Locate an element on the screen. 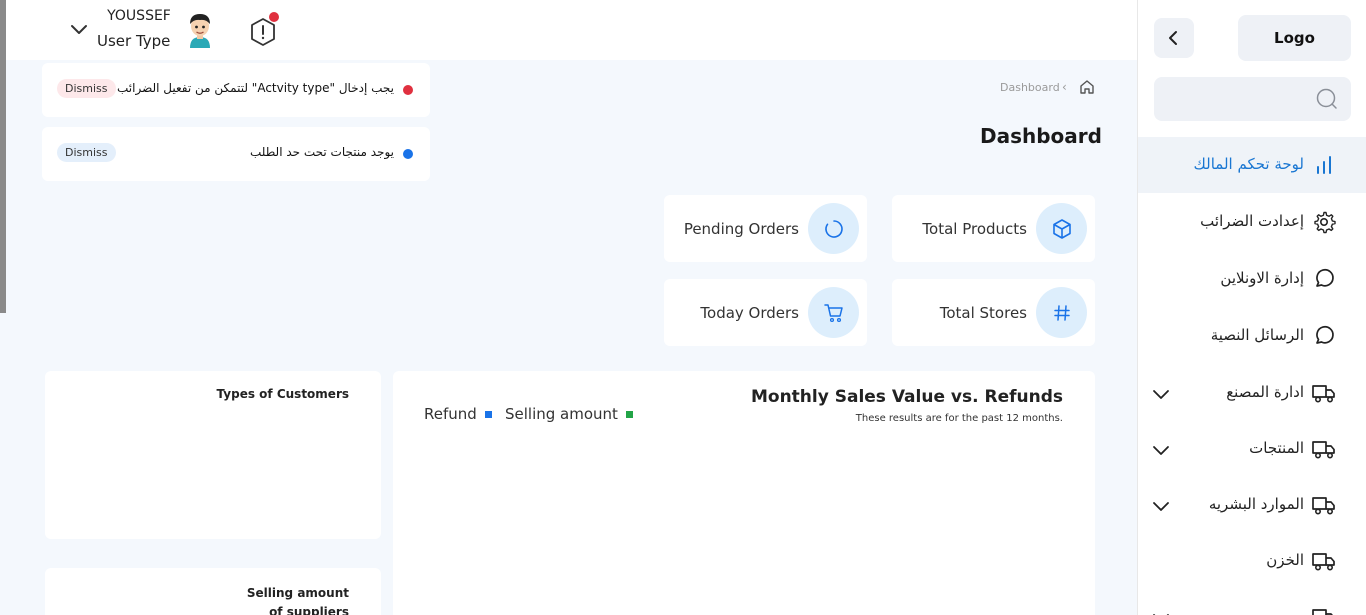 Image resolution: width=1366 pixels, height=615 pixels. notification-stock-warning: يوجد منتجات تحت حد الطلب Dismiss is located at coordinates (236, 154).